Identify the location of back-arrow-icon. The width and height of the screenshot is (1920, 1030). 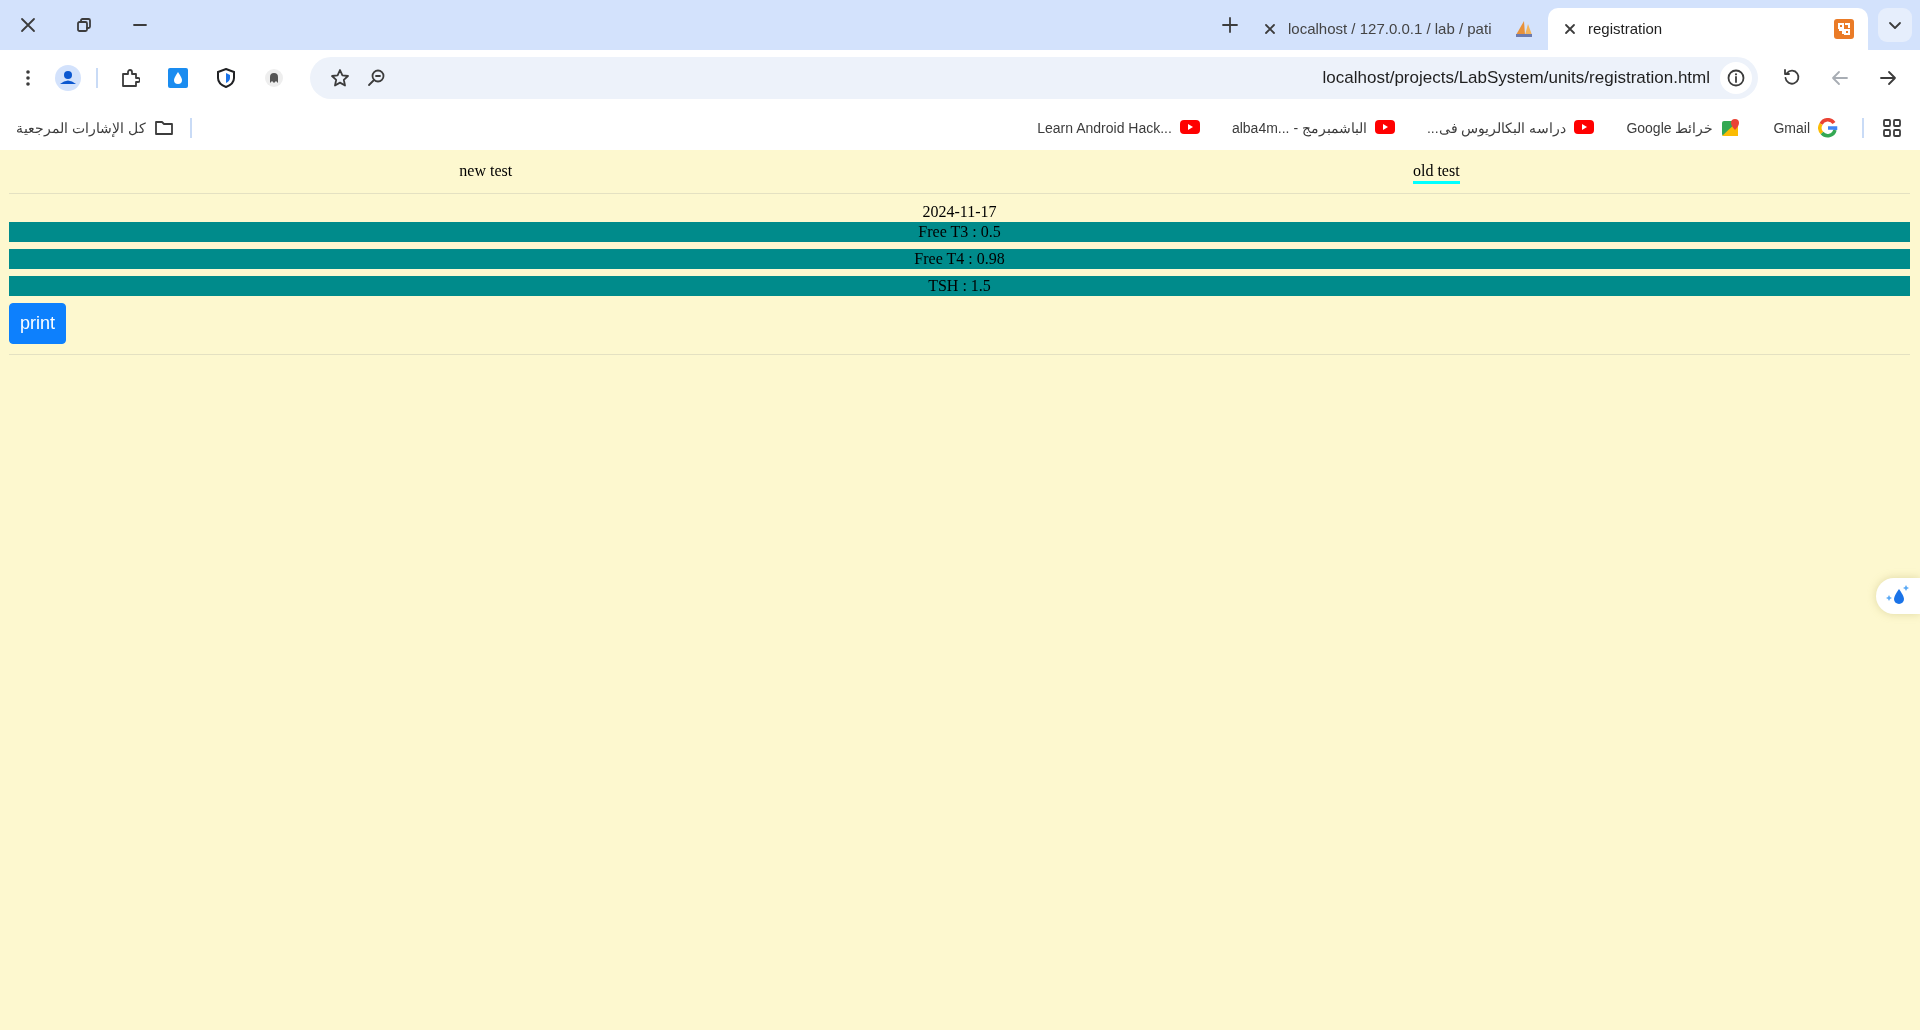
(1888, 78).